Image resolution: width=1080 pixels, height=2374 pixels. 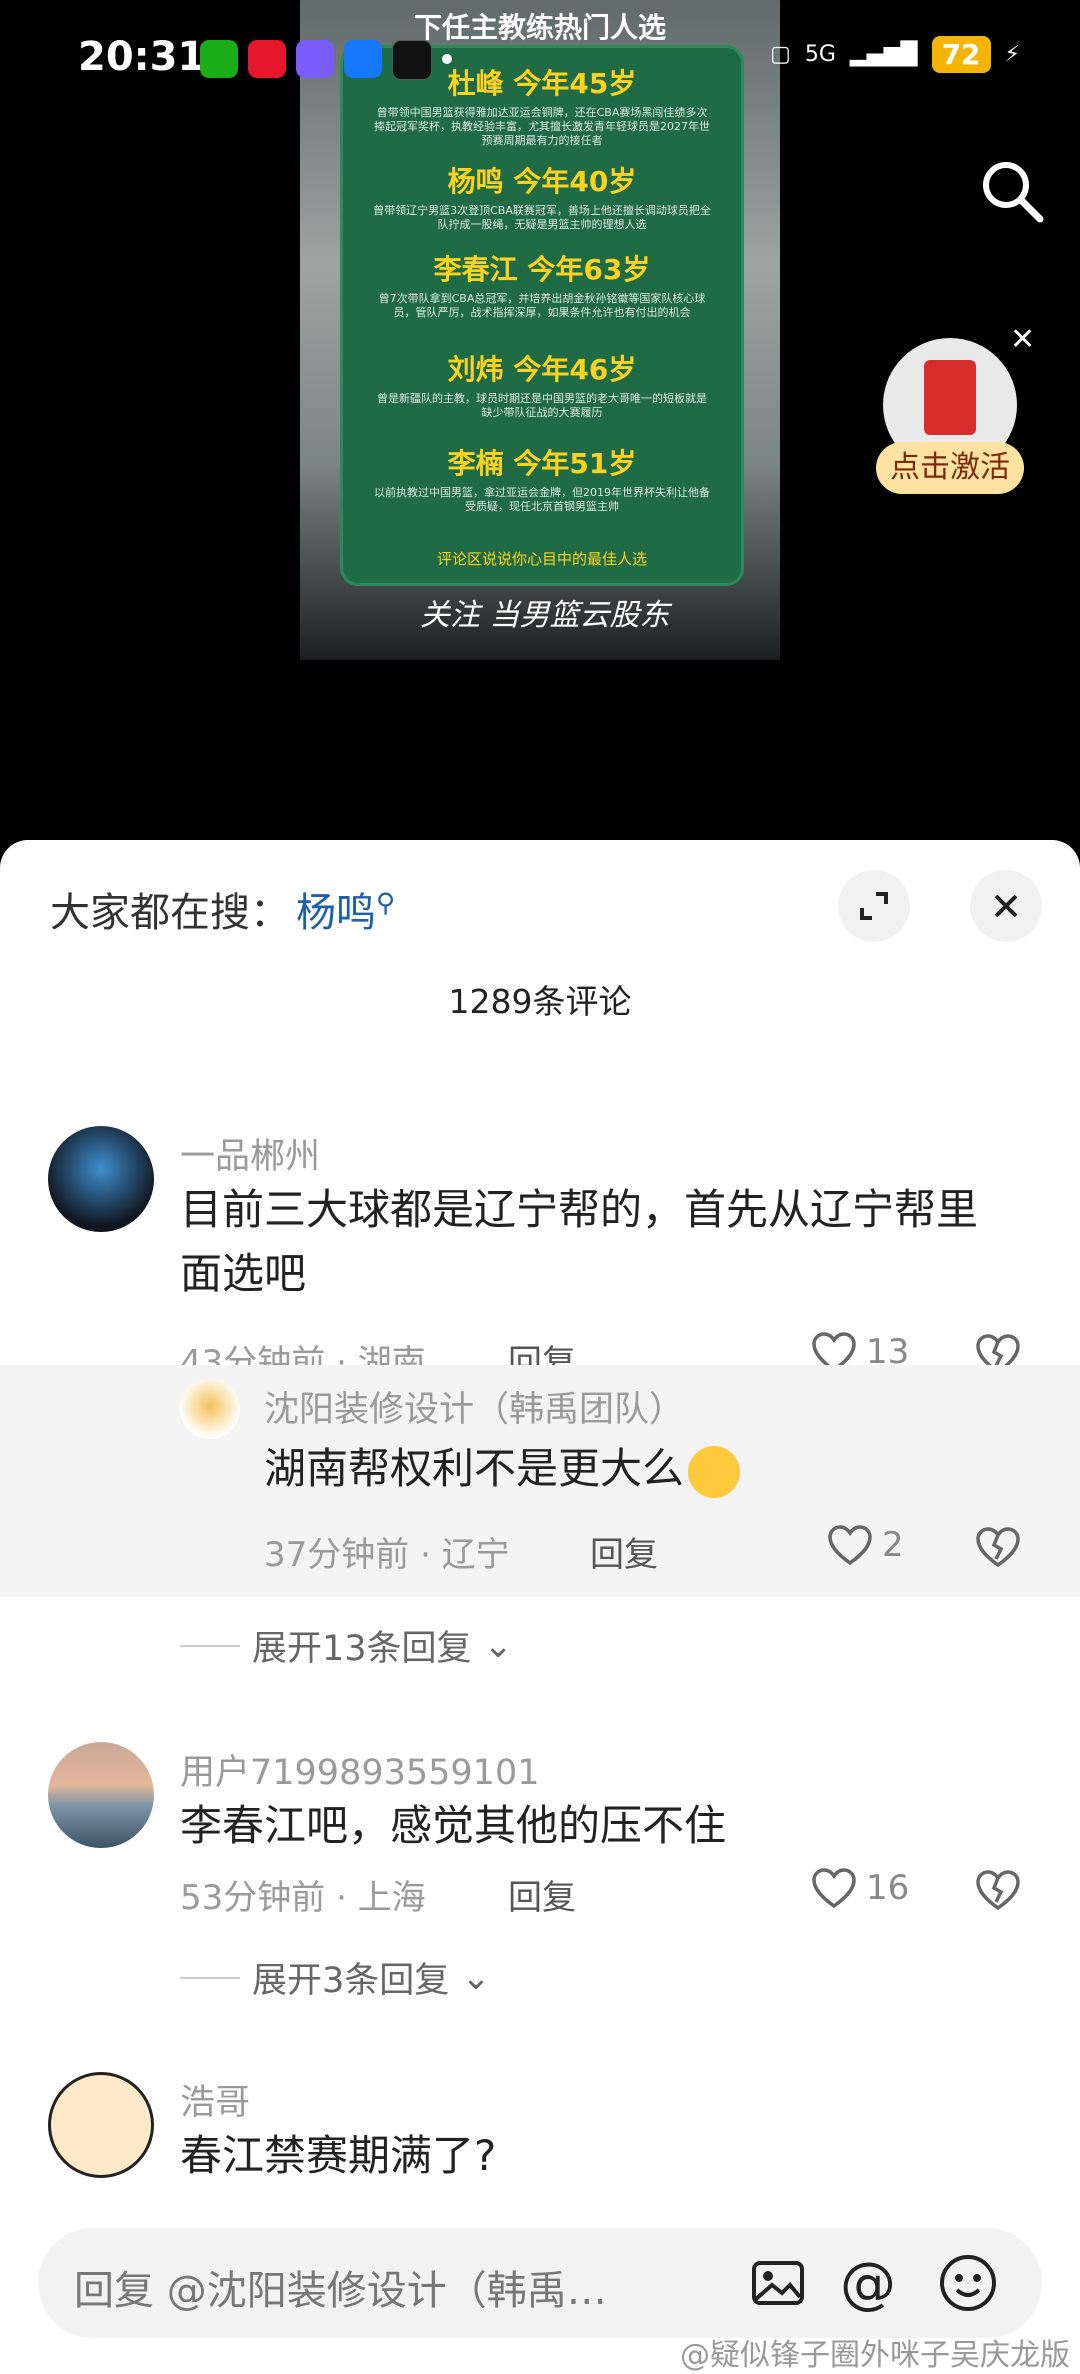 I want to click on signature: 关注 当男篮云股东, so click(x=545, y=615).